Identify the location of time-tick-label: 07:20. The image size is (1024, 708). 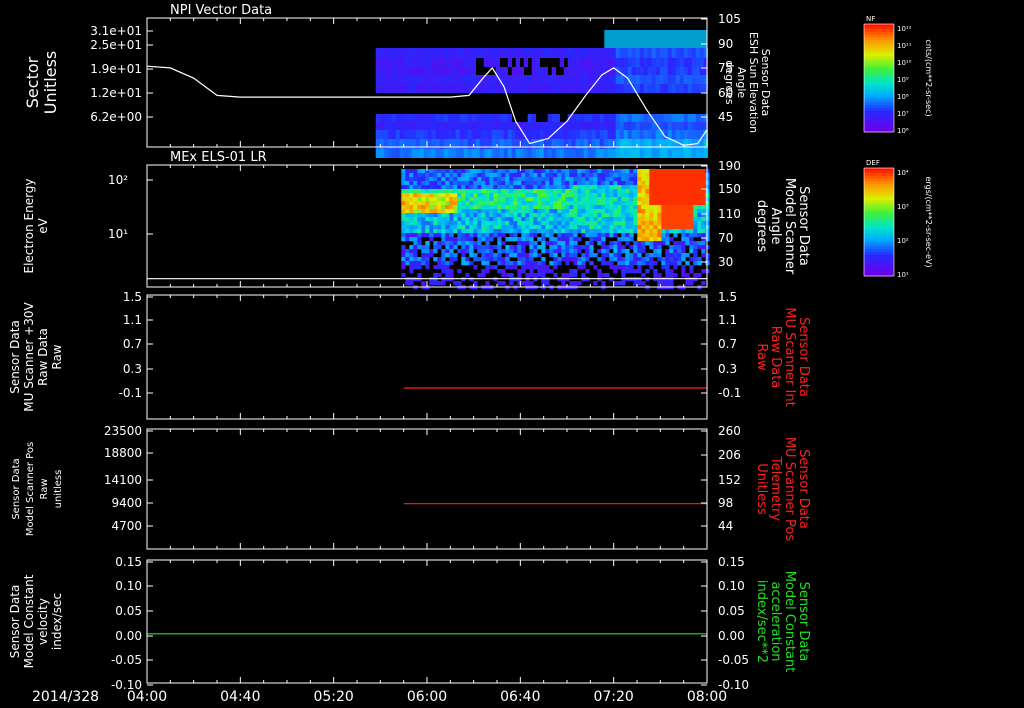
(613, 697).